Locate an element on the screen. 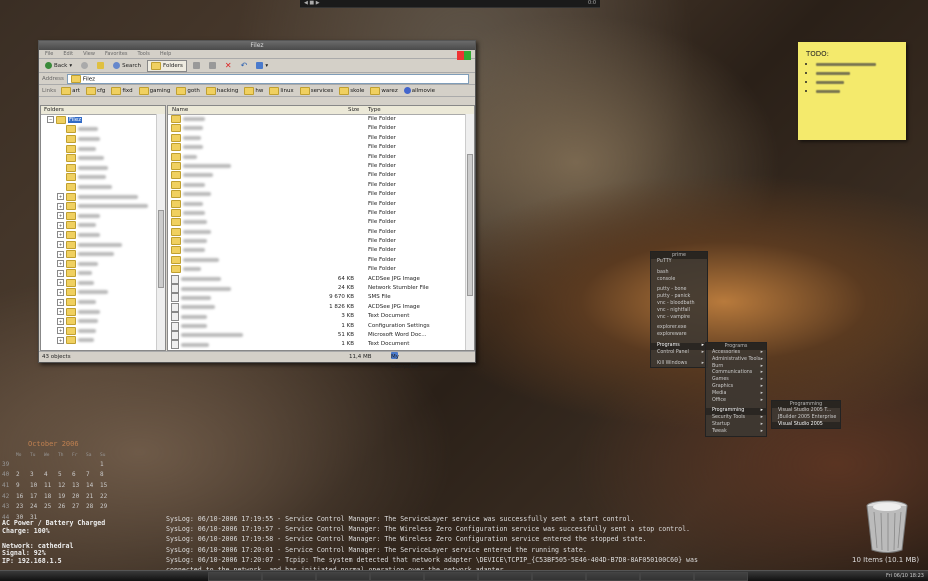  menu-item: Administrative Tools ▸ is located at coordinates (736, 360).